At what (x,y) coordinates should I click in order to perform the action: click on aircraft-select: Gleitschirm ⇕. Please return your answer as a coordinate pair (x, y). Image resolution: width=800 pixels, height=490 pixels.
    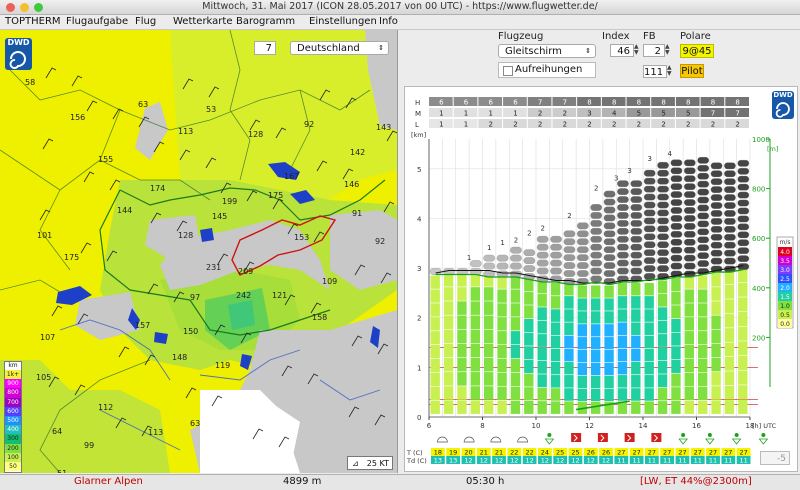
    Looking at the image, I should click on (547, 51).